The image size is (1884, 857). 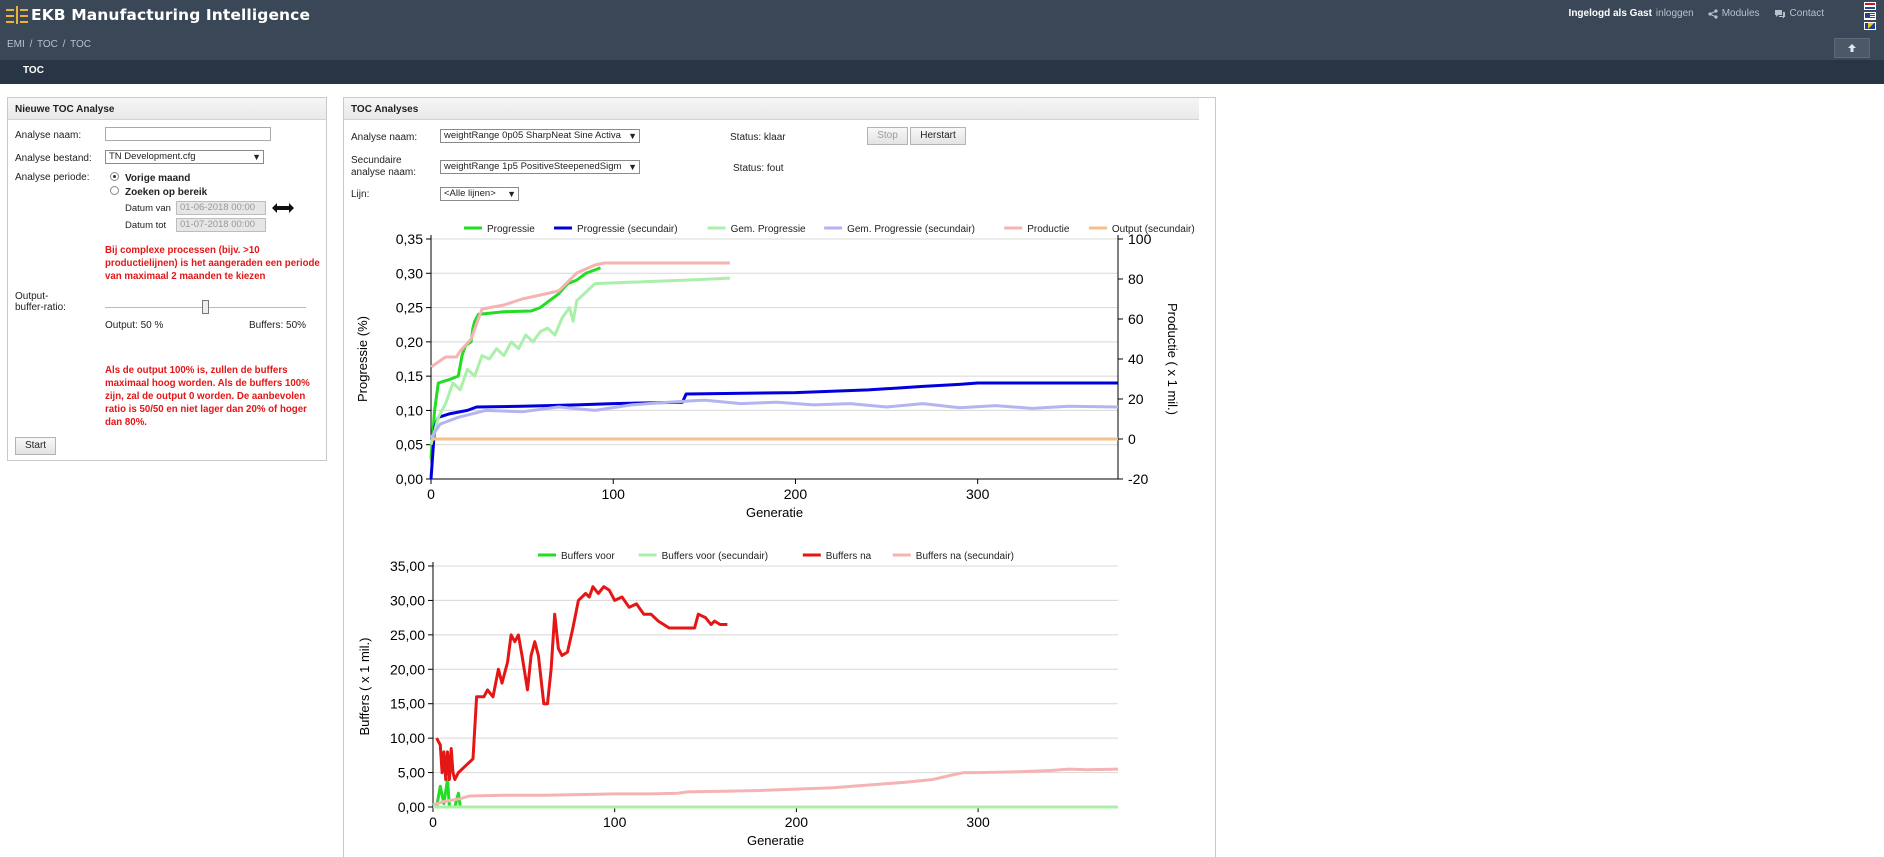 What do you see at coordinates (205, 307) in the screenshot?
I see `ratio-slider-thumb` at bounding box center [205, 307].